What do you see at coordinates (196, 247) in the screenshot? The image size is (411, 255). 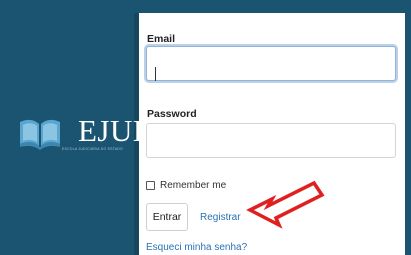 I see `forgot-password-link: Esqueci minha senha?` at bounding box center [196, 247].